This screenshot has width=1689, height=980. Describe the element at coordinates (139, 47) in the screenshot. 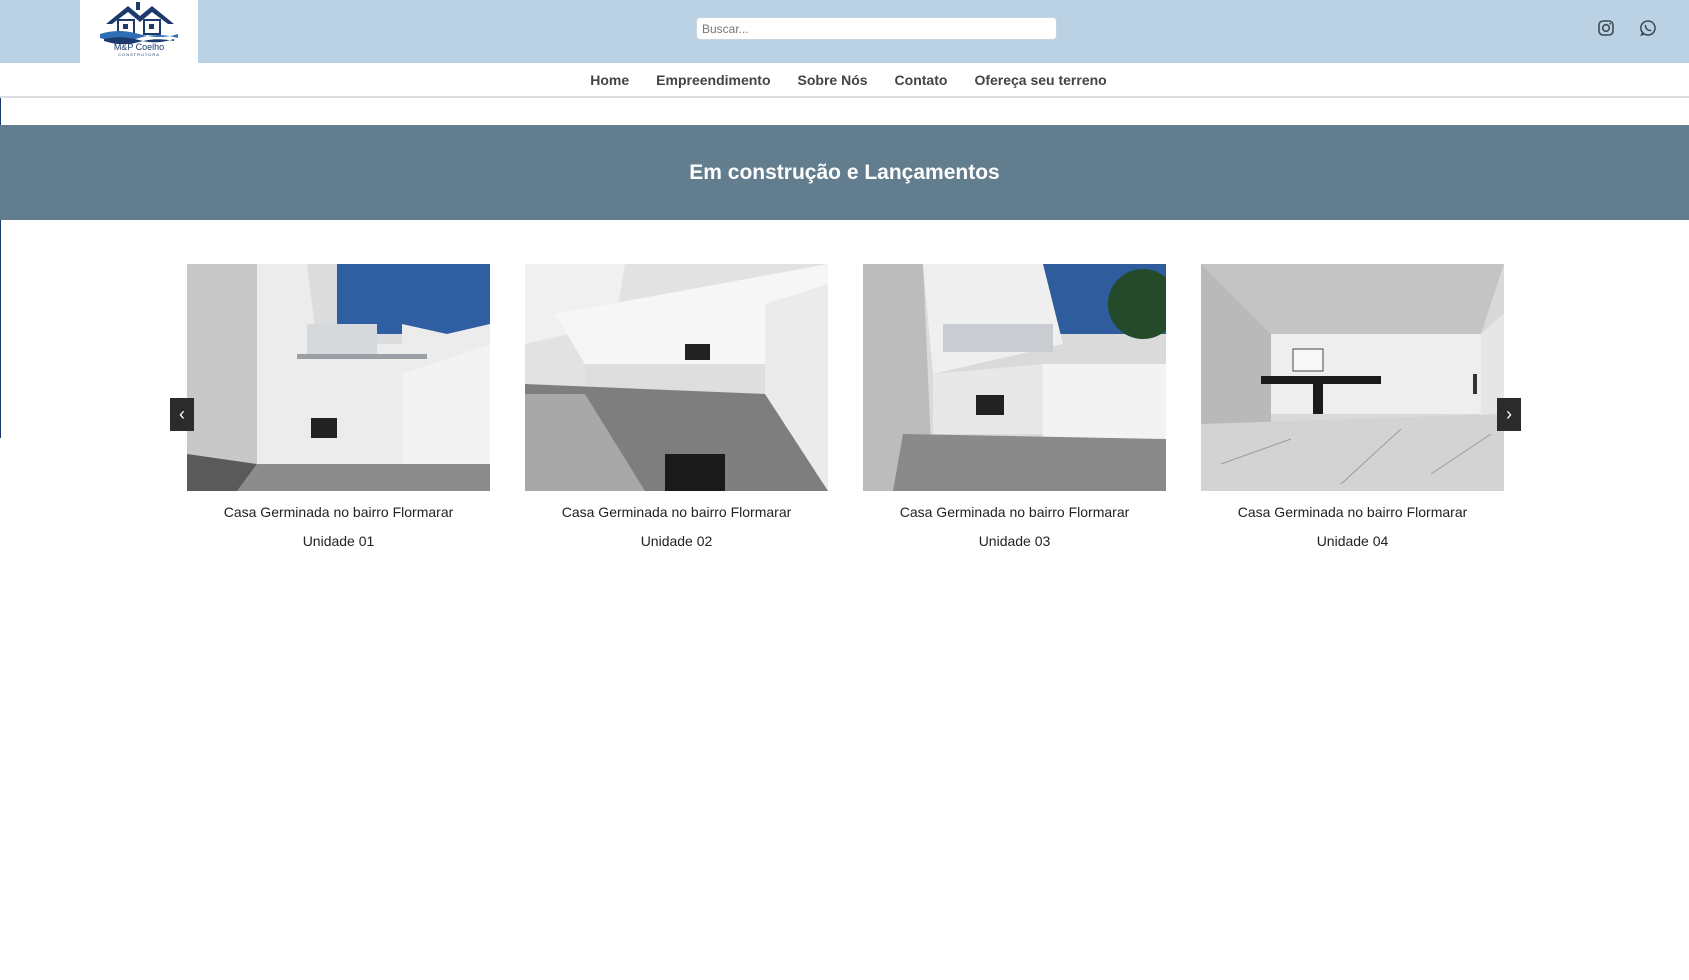

I see `logo-text: M&P Coelho` at that location.